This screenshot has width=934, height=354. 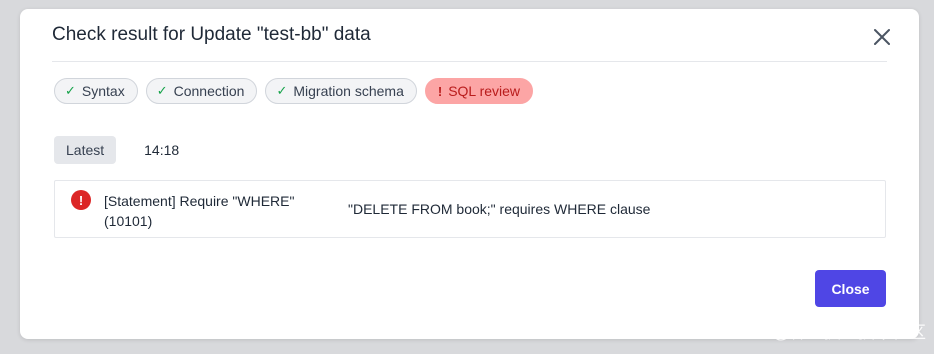 What do you see at coordinates (882, 37) in the screenshot?
I see `close-icon` at bounding box center [882, 37].